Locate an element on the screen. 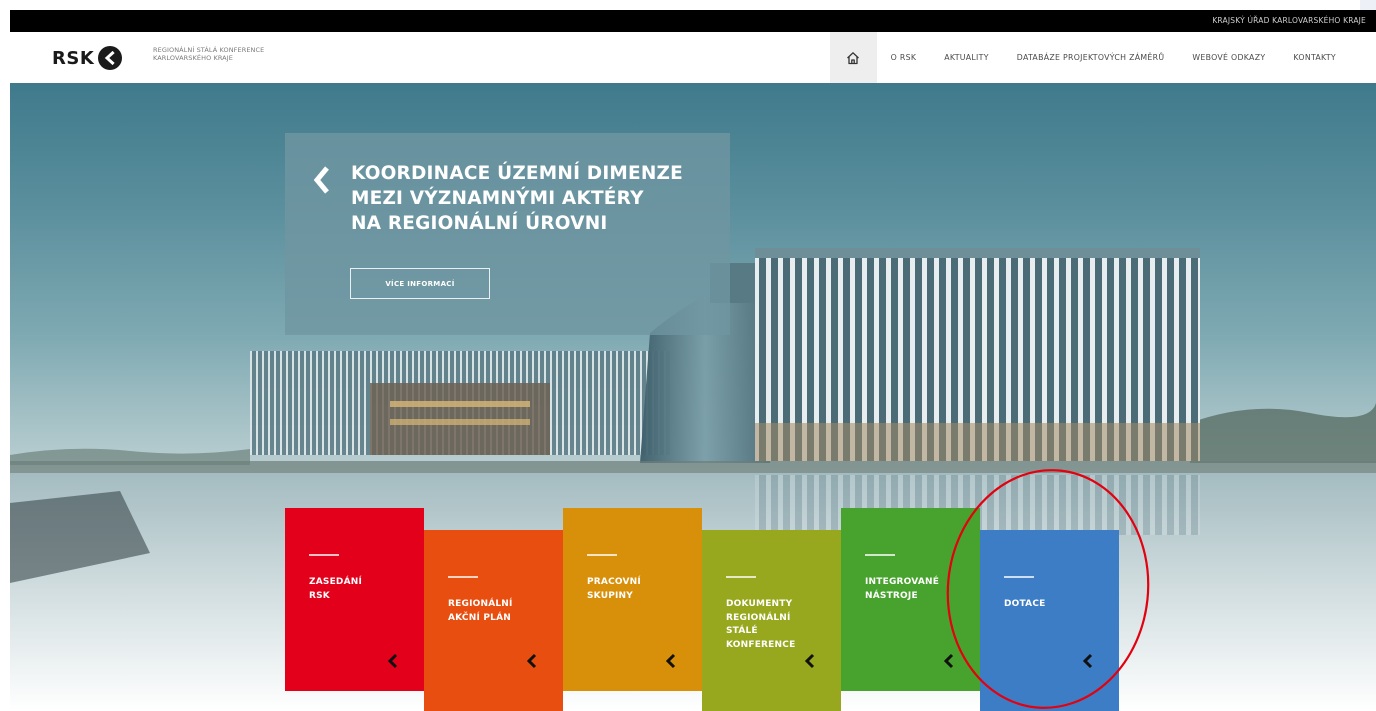 Image resolution: width=1376 pixels, height=711 pixels. tile-zasedani-rsk: ZASEDÁNÍ RSK is located at coordinates (354, 599).